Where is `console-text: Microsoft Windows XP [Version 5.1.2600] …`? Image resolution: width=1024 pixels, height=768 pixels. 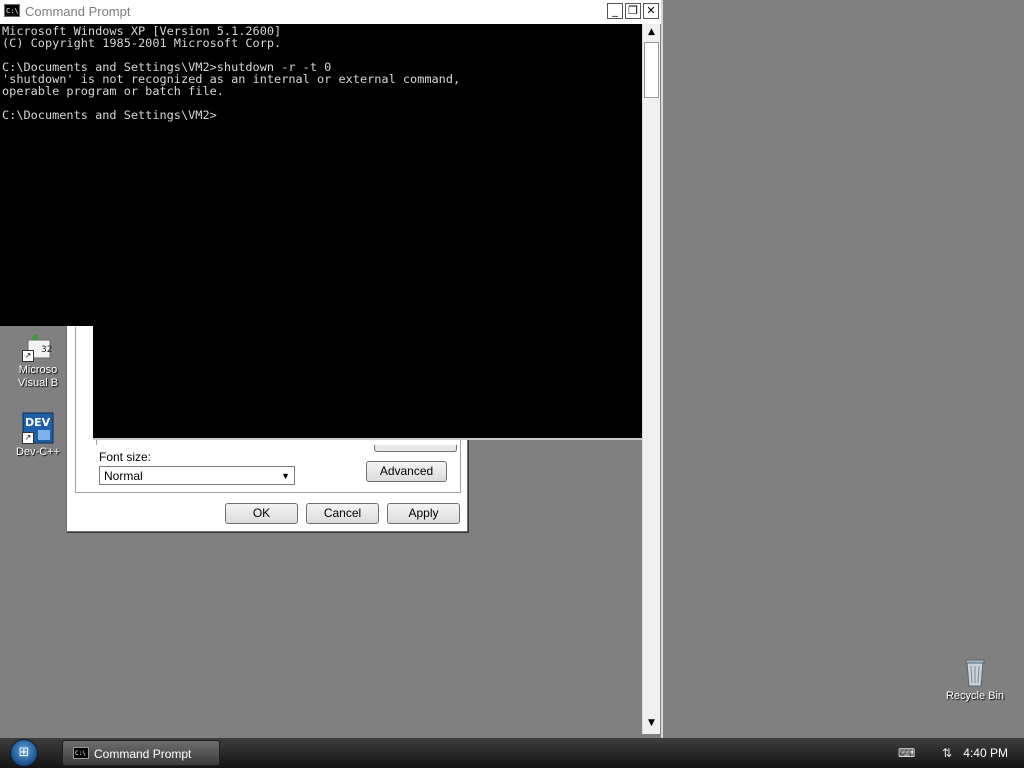
console-text: Microsoft Windows XP [Version 5.1.2600] … is located at coordinates (231, 73).